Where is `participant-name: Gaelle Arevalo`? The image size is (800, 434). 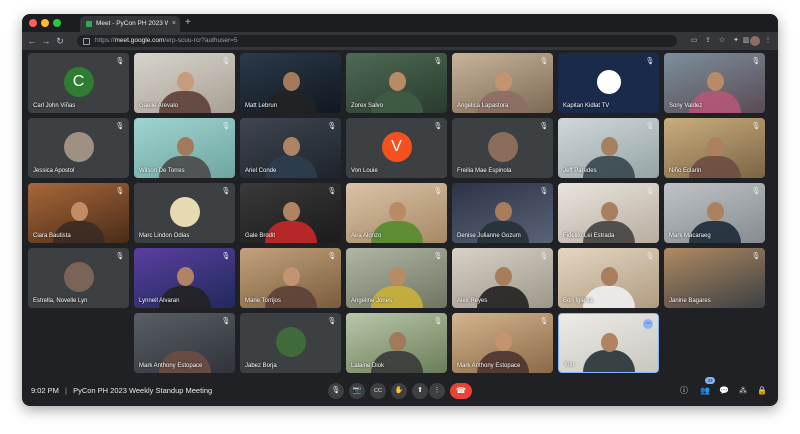 participant-name: Gaelle Arevalo is located at coordinates (159, 106).